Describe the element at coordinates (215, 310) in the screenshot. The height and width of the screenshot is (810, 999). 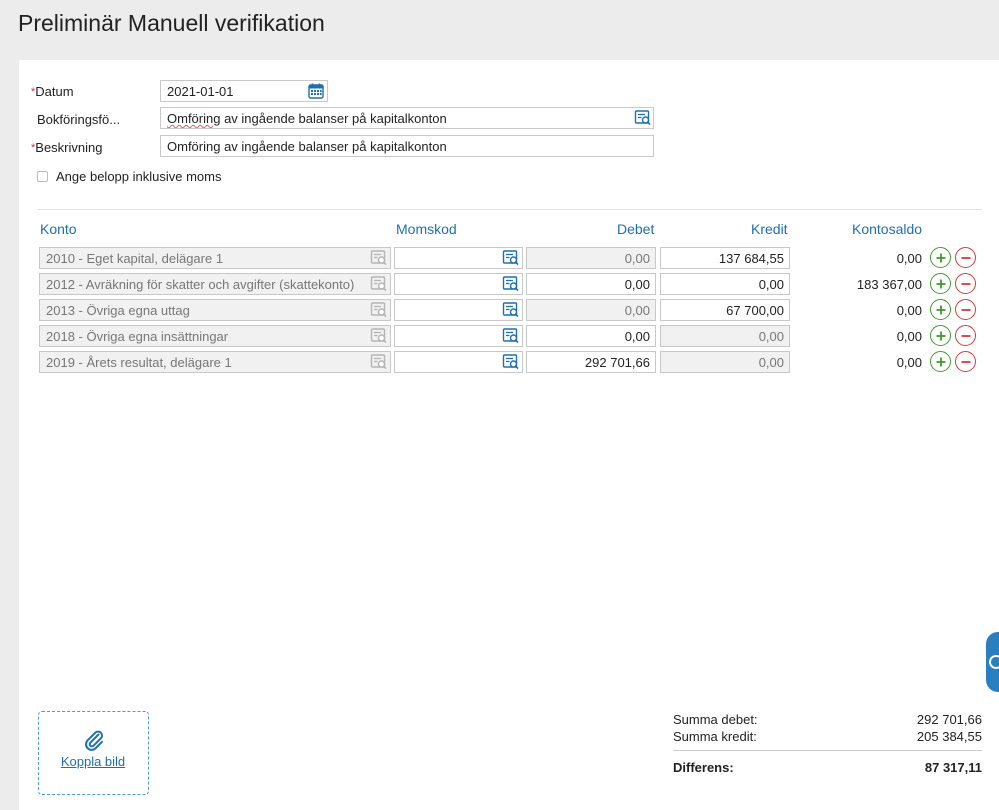
I see `konto-field: 2013 - Övriga egna uttag` at that location.